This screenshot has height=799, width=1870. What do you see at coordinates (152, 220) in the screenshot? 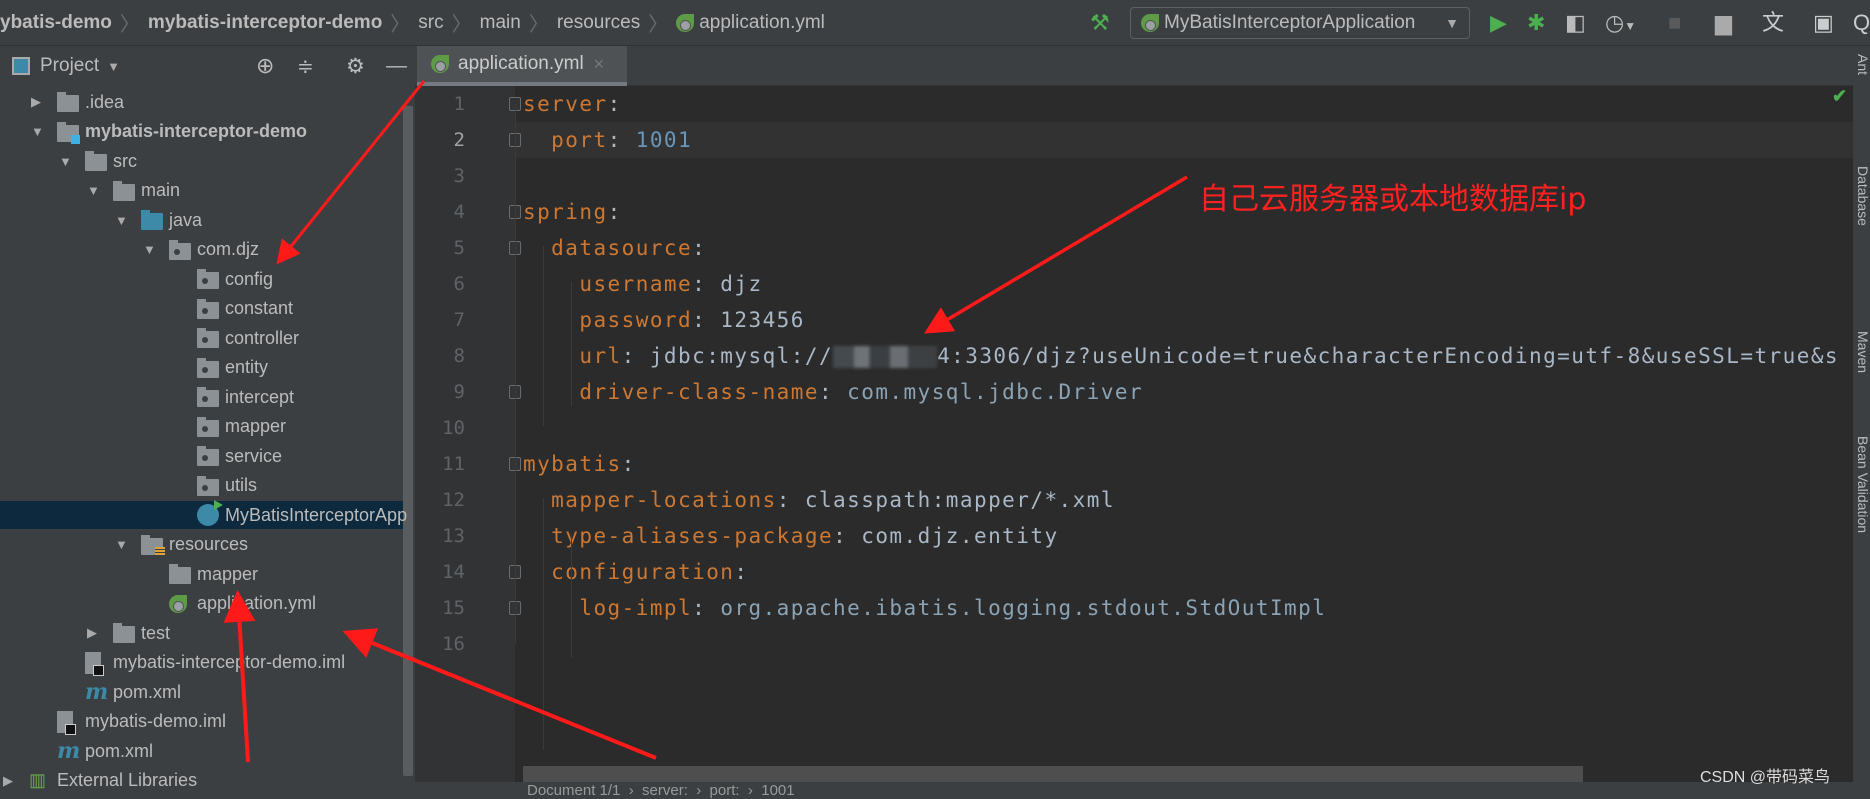
I see `source-folder-icon` at bounding box center [152, 220].